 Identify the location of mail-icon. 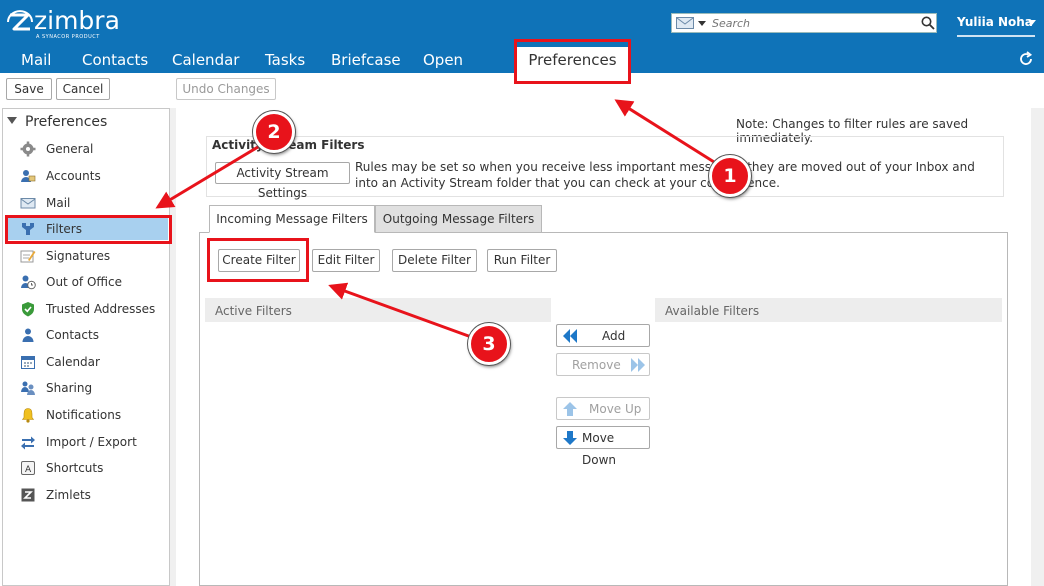
(28, 203).